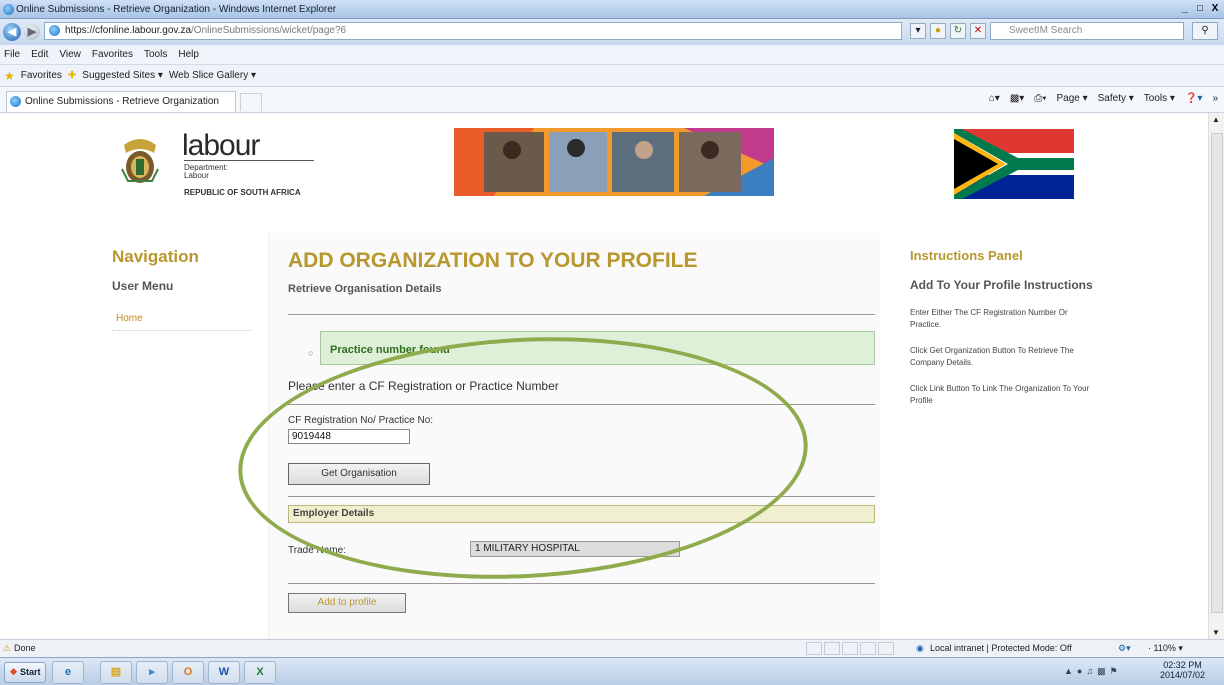  I want to click on nav-divider, so click(182, 330).